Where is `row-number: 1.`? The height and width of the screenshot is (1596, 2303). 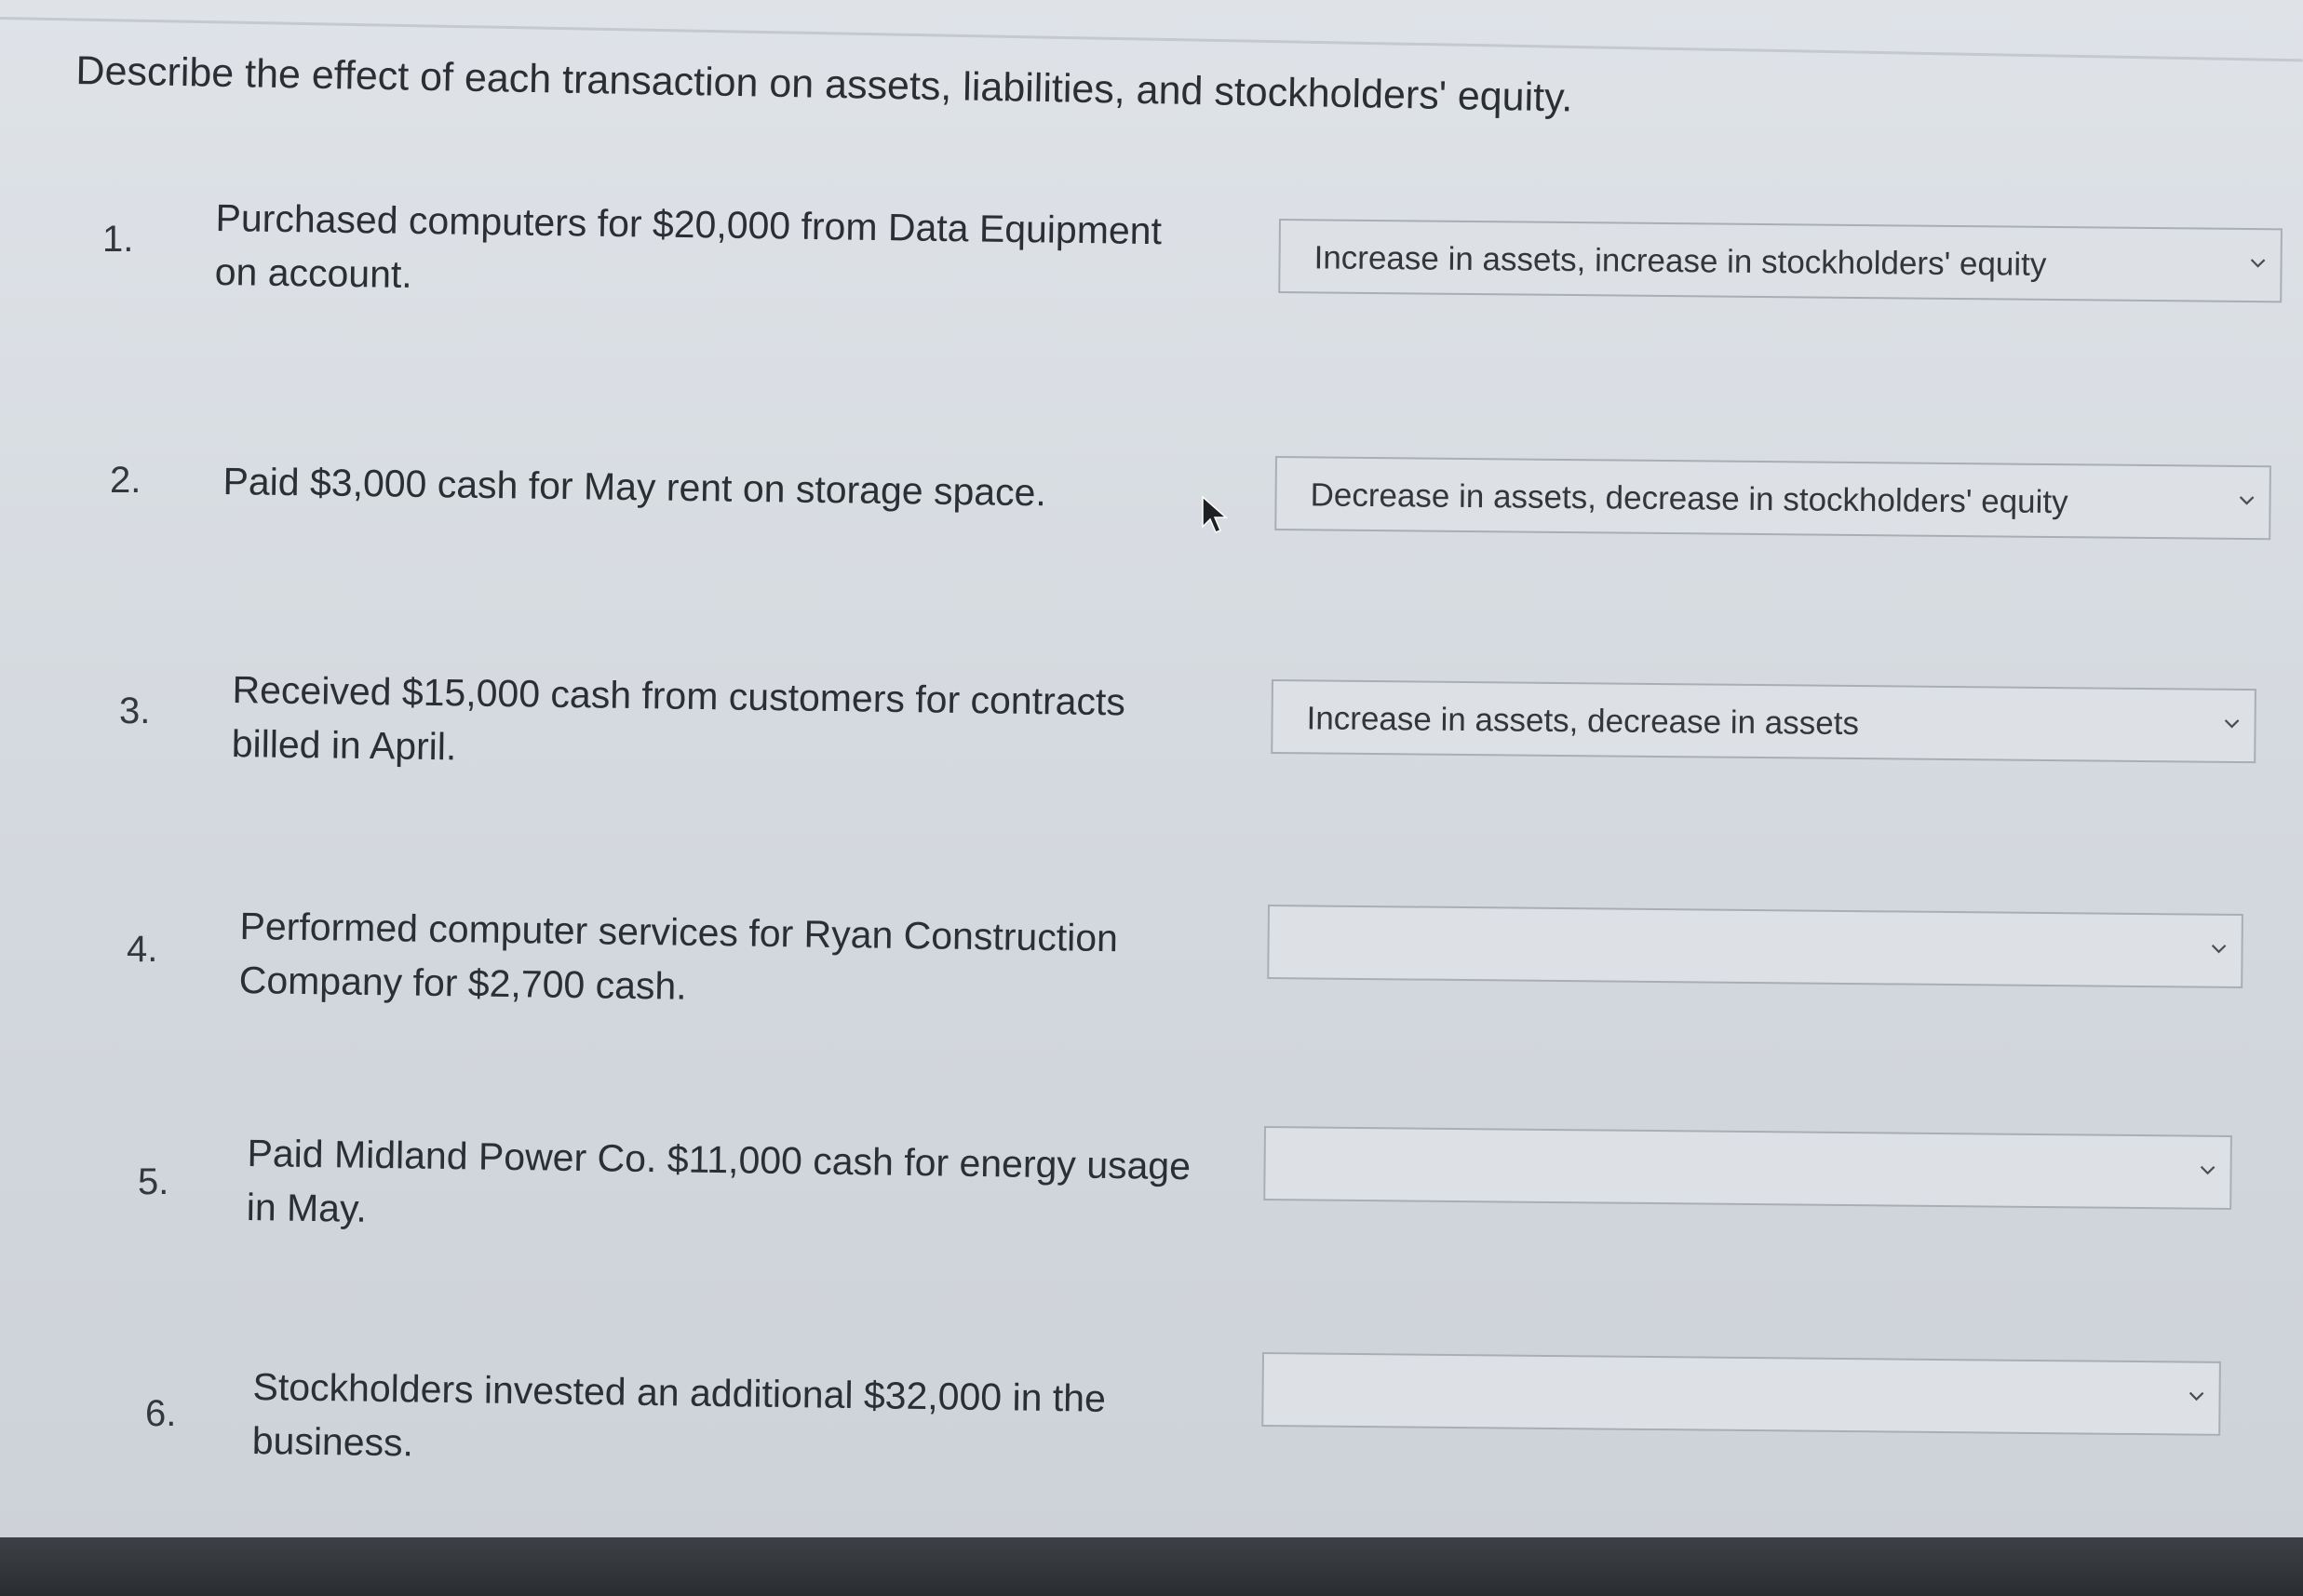
row-number: 1. is located at coordinates (118, 239).